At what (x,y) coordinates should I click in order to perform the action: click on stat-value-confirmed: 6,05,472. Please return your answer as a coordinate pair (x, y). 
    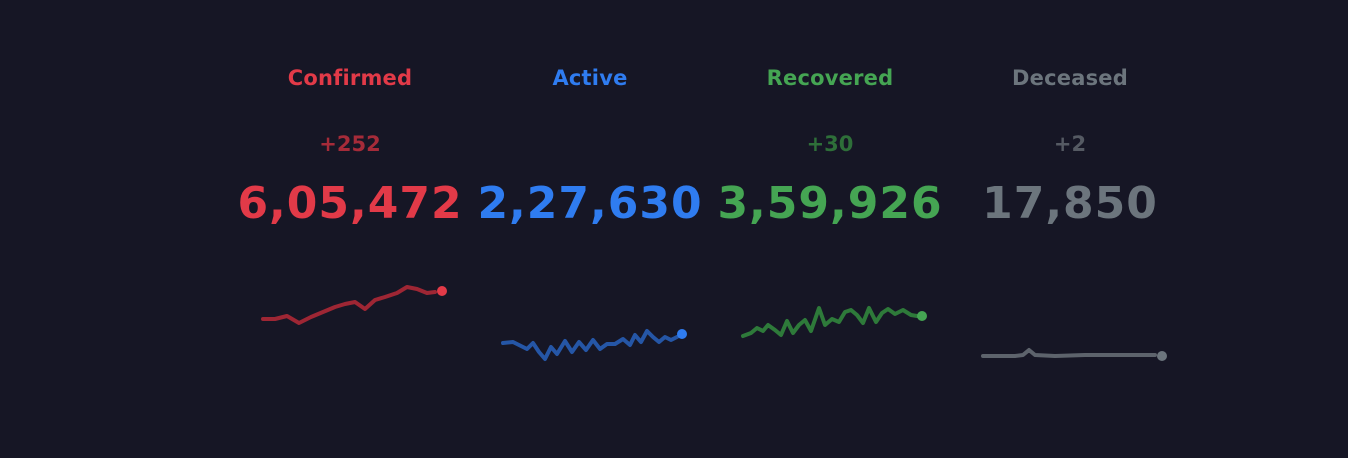
    Looking at the image, I should click on (350, 203).